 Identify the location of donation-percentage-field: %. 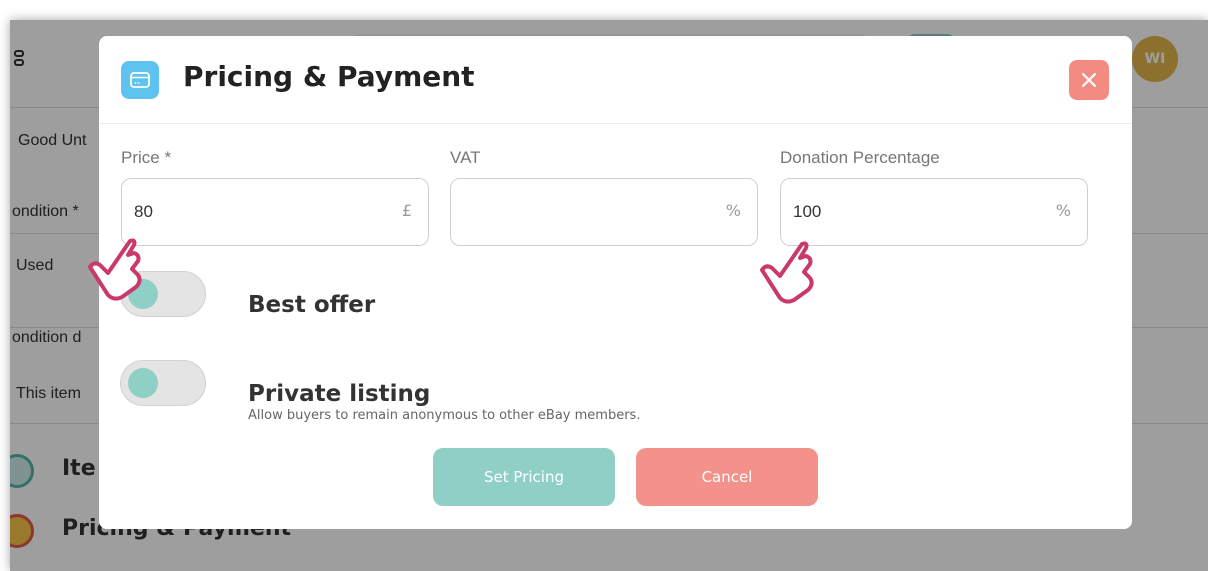
(934, 212).